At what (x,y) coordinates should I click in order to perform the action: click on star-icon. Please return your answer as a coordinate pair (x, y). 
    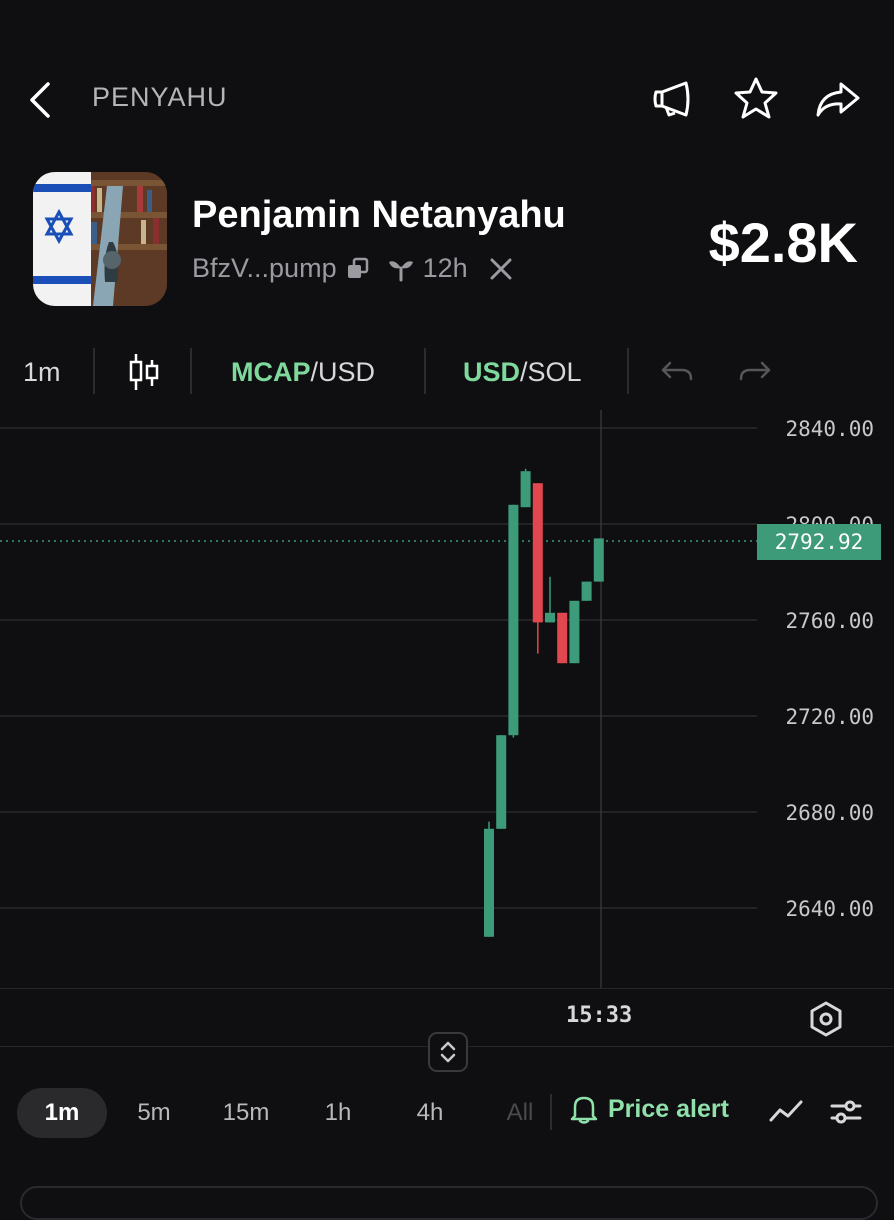
    Looking at the image, I should click on (756, 98).